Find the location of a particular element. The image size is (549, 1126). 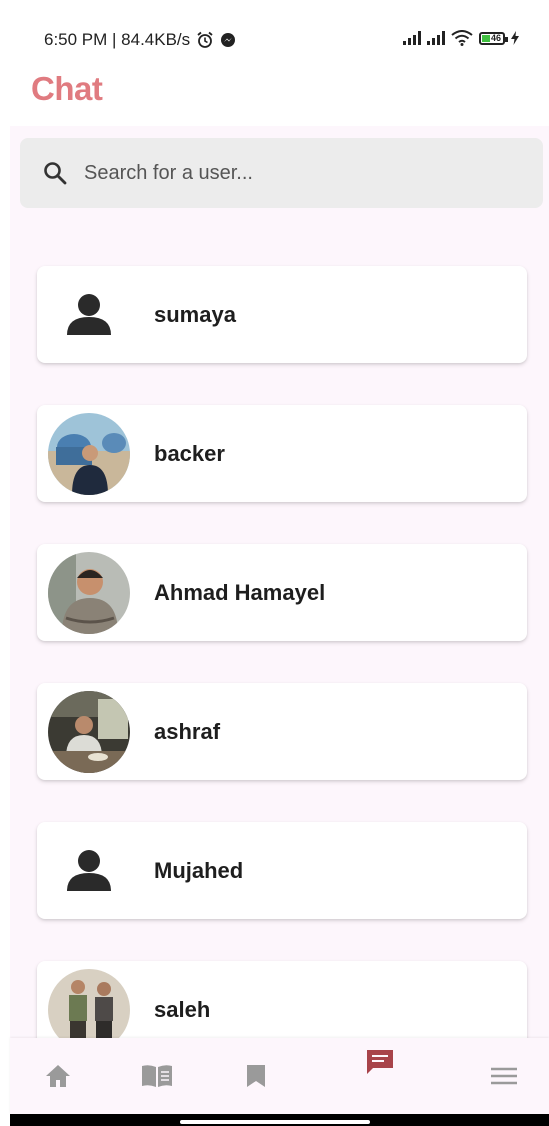

user-card-sumaya: sumaya is located at coordinates (282, 314).